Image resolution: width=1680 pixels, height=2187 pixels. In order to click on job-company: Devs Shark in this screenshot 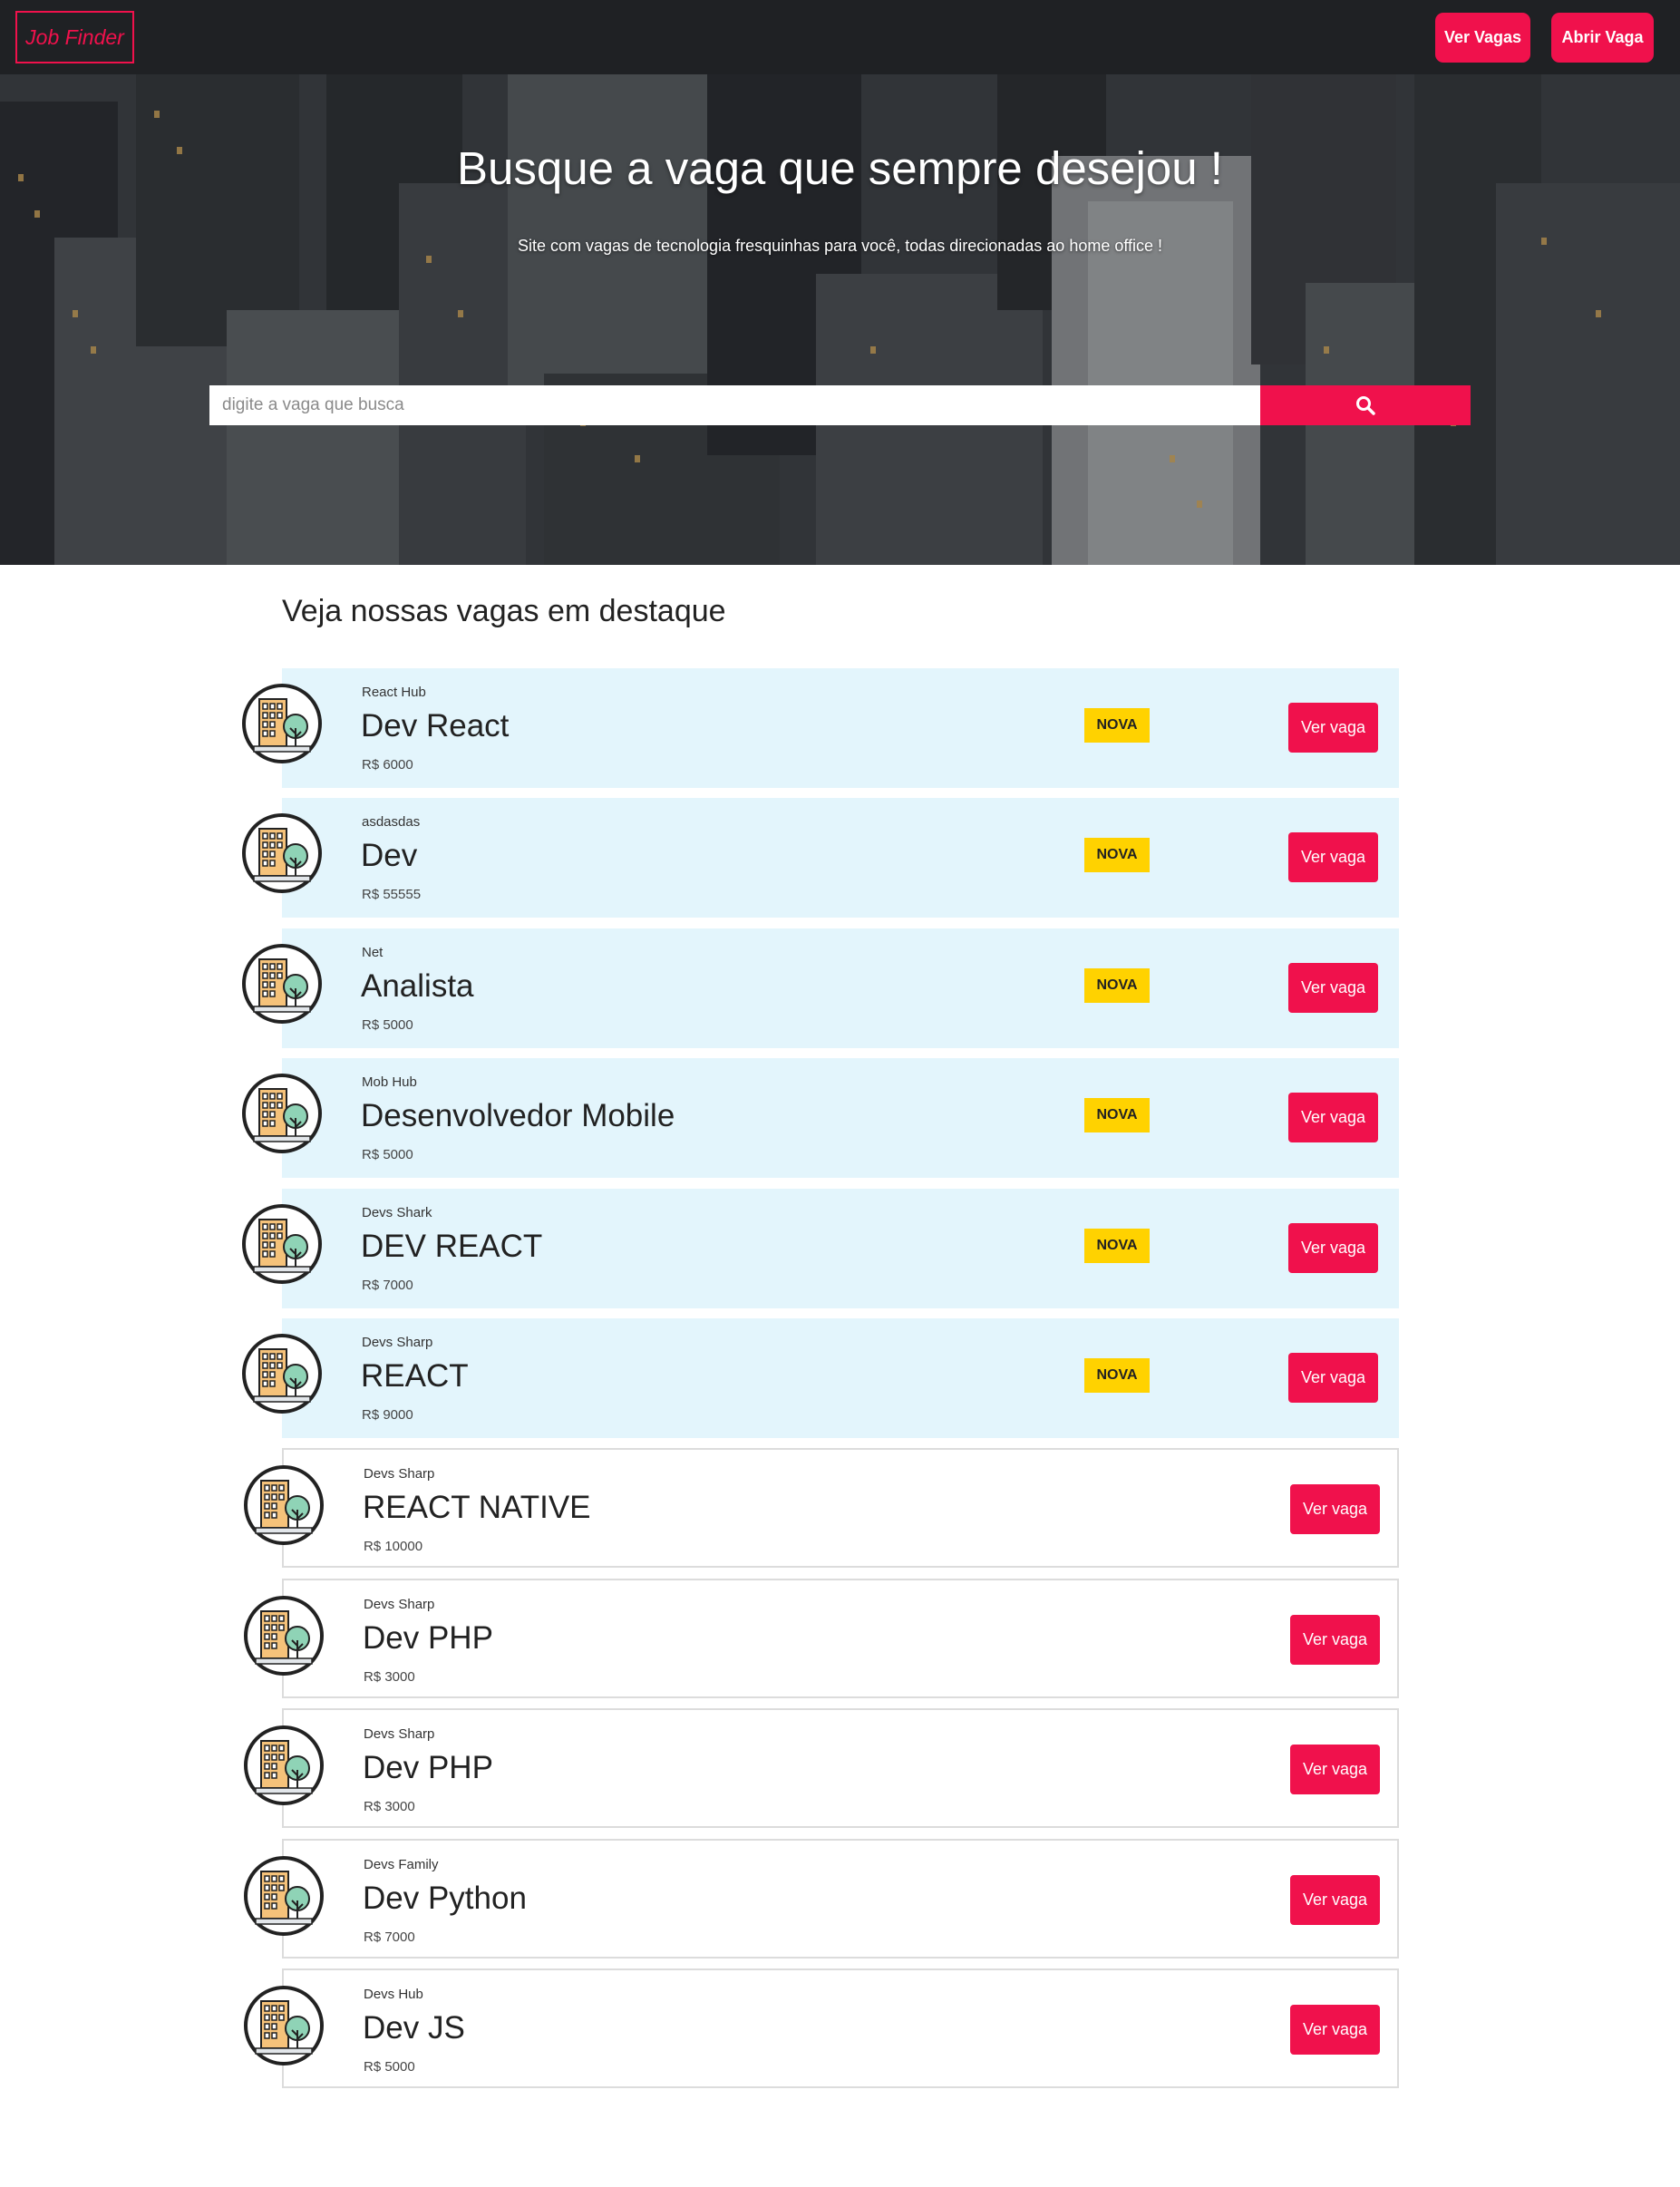, I will do `click(397, 1213)`.